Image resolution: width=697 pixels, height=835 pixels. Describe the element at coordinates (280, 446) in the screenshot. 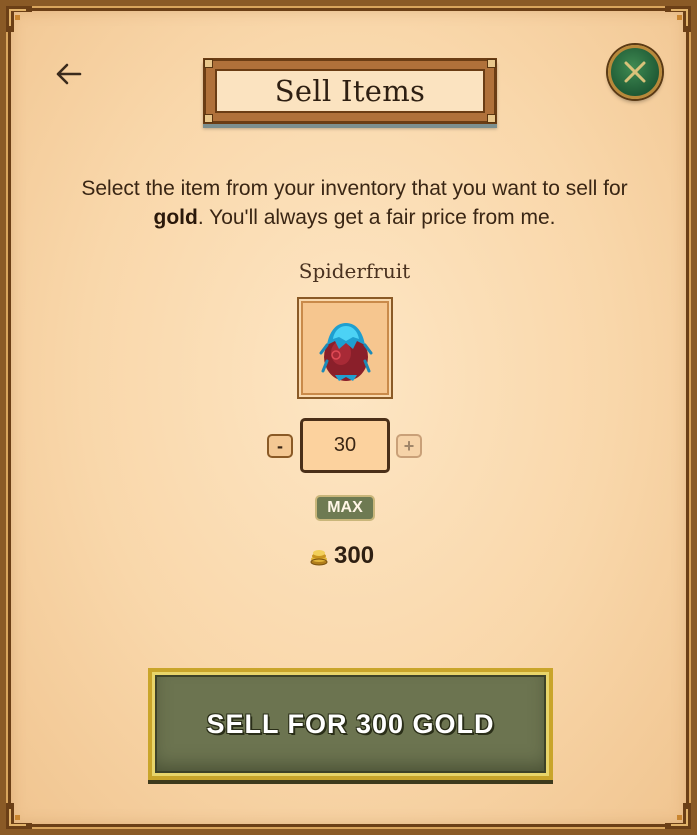

I see `quantity-decrease-button: -` at that location.